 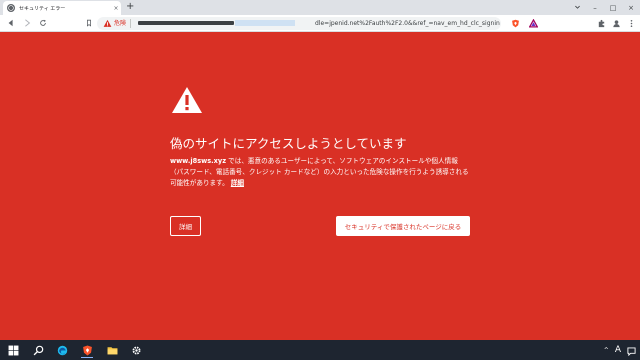 I want to click on tab-security-error: セキュリティ エラー ×, so click(x=62, y=8).